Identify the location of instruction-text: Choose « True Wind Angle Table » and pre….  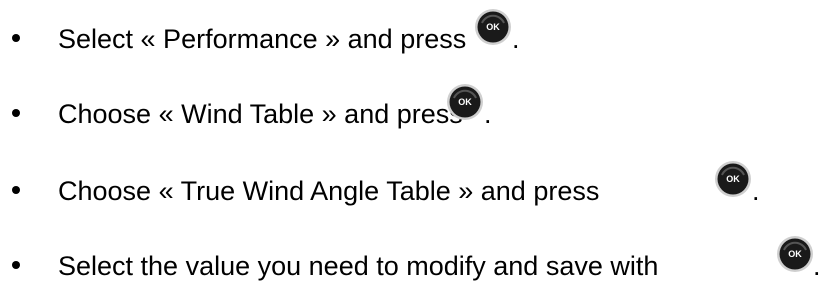
(329, 191).